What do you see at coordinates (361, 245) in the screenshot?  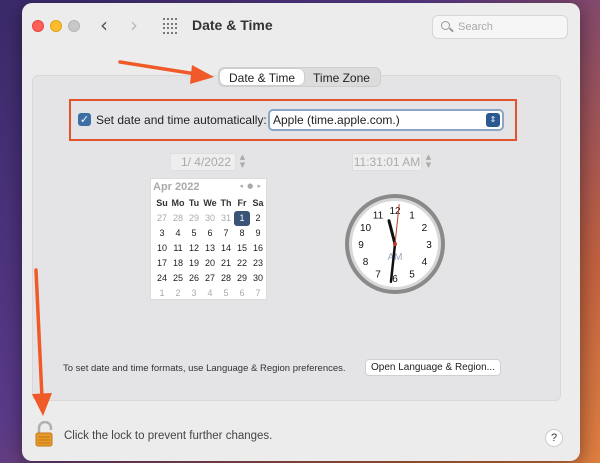 I see `clock-numeral: 9` at bounding box center [361, 245].